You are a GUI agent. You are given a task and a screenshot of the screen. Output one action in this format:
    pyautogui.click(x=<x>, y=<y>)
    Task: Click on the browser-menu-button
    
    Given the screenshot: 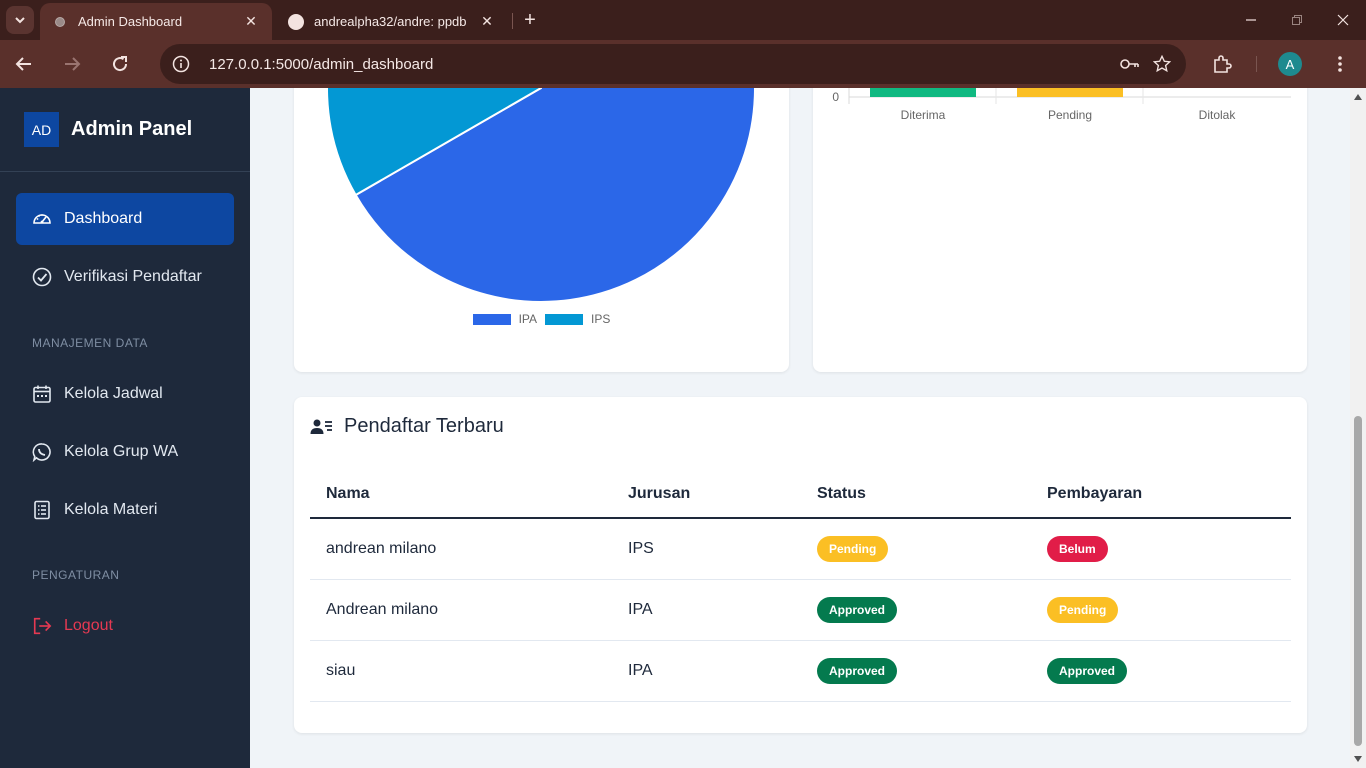 What is the action you would take?
    pyautogui.click(x=1340, y=64)
    